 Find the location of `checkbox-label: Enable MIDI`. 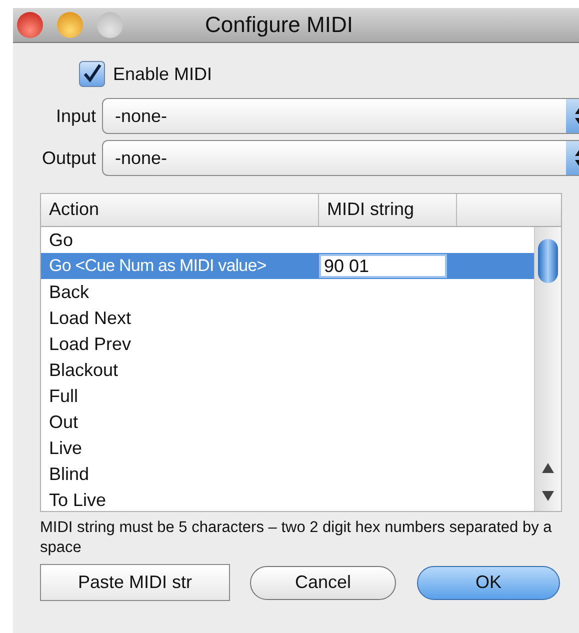

checkbox-label: Enable MIDI is located at coordinates (162, 74).